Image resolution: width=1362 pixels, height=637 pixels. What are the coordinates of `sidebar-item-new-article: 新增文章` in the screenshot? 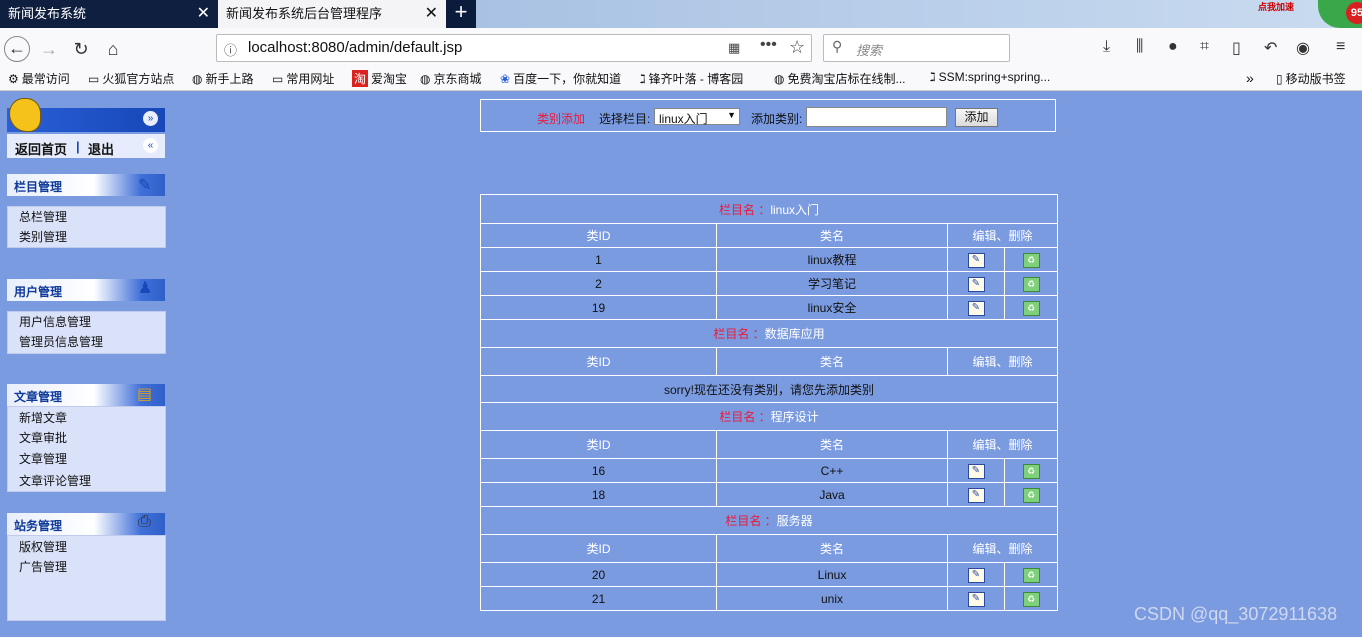 It's located at (43, 417).